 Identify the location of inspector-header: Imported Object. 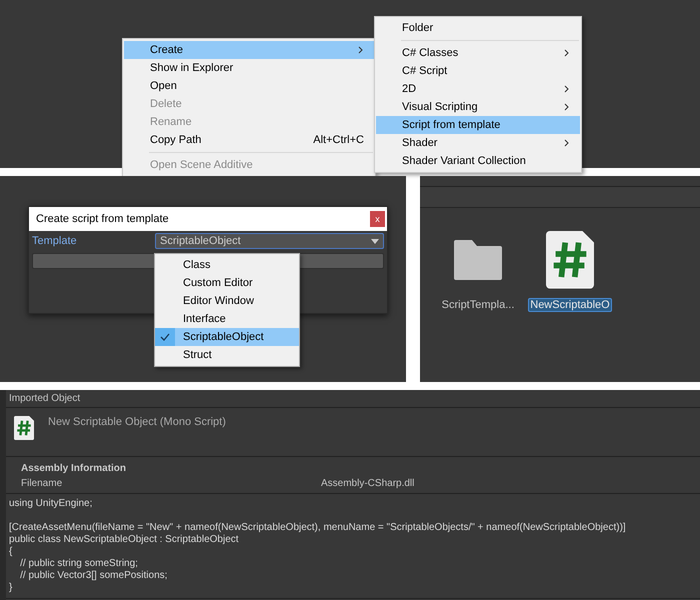
(353, 399).